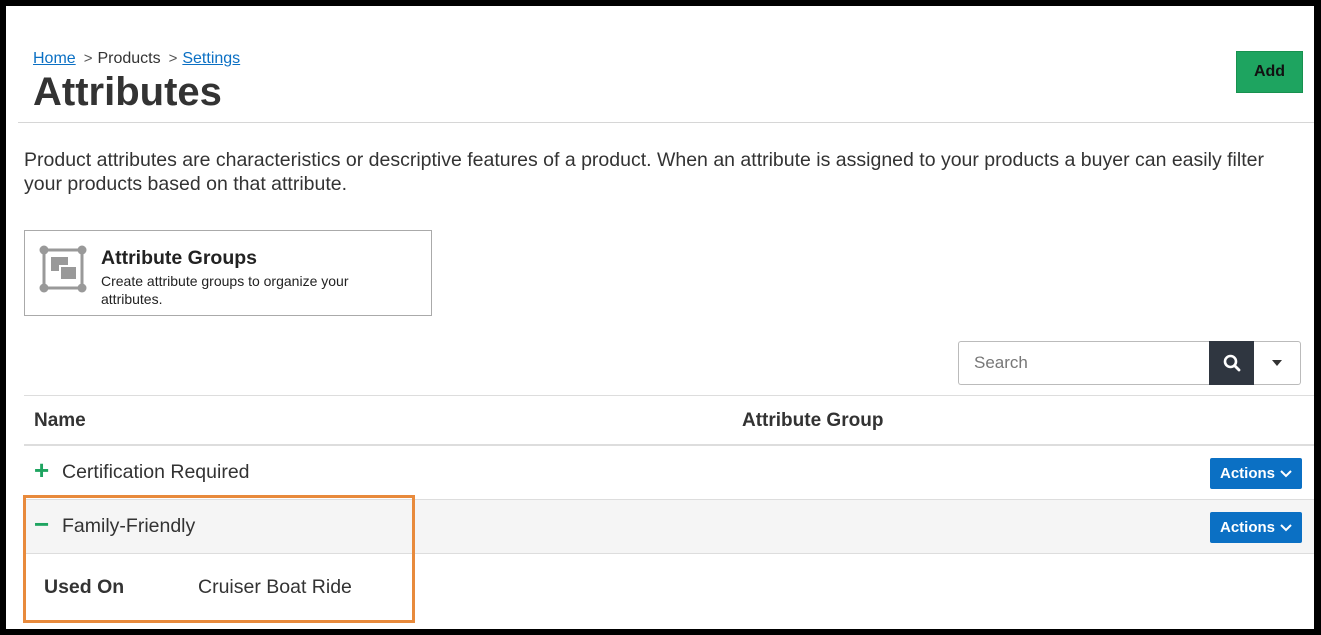 The width and height of the screenshot is (1321, 635). Describe the element at coordinates (669, 588) in the screenshot. I see `row-detail: Used On Cruiser Boat Ride` at that location.